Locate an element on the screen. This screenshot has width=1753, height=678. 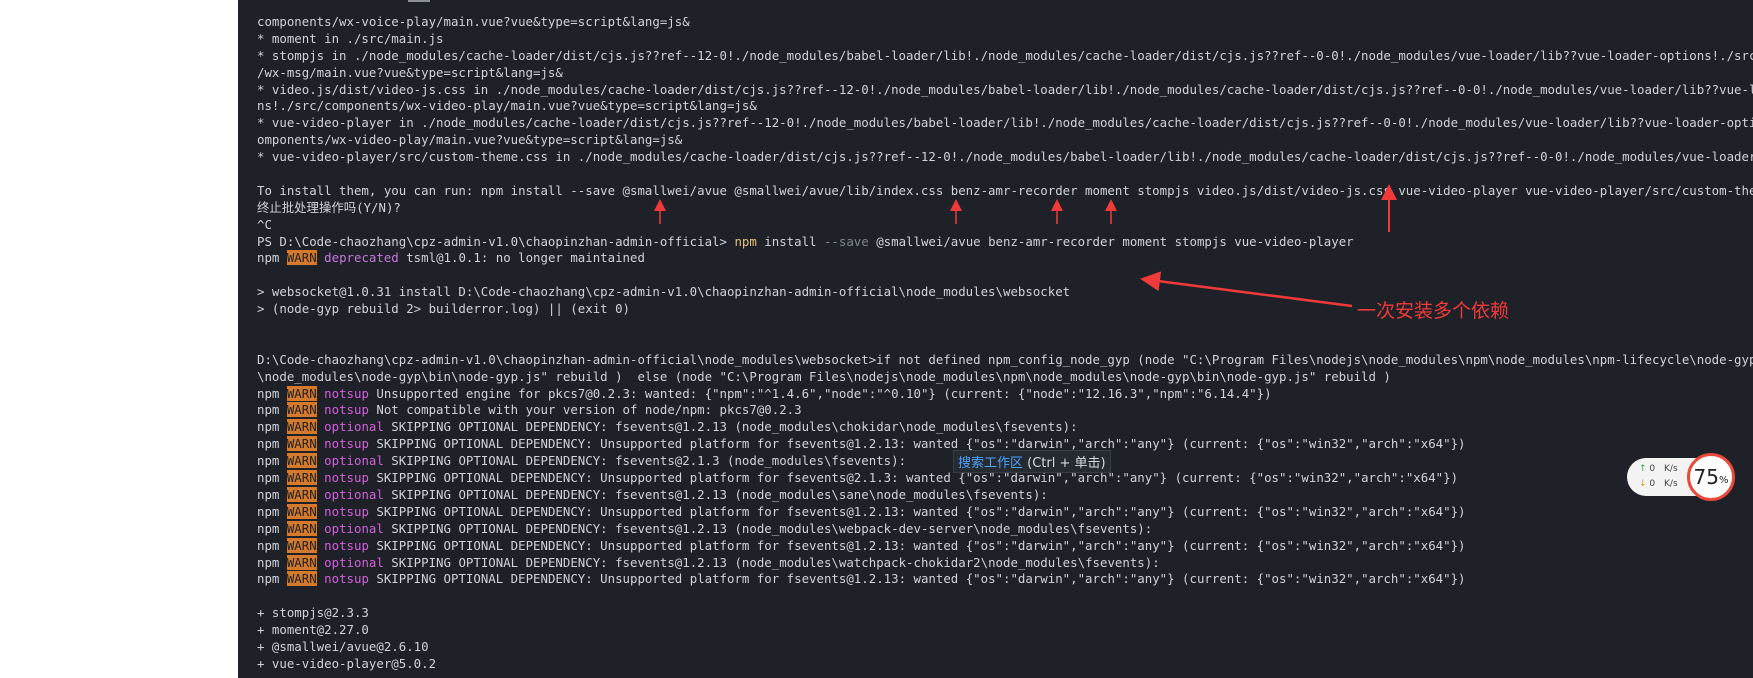
terminal-text-segment: ^C is located at coordinates (264, 224).